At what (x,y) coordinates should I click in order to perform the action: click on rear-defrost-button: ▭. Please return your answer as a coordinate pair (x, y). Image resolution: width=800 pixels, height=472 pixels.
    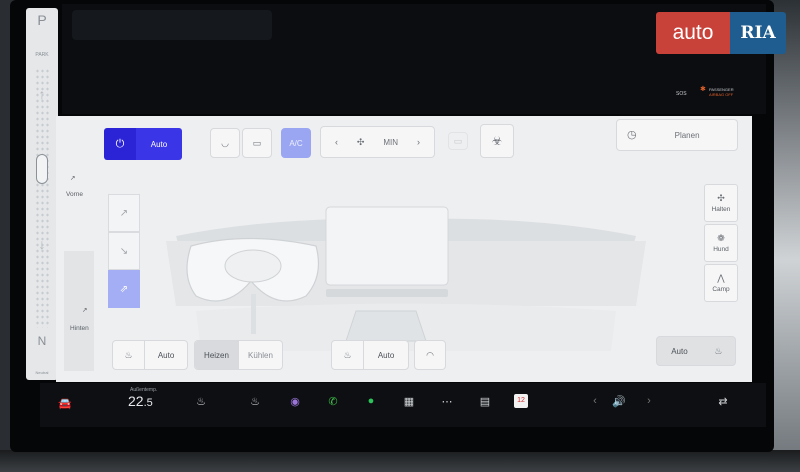
    Looking at the image, I should click on (257, 143).